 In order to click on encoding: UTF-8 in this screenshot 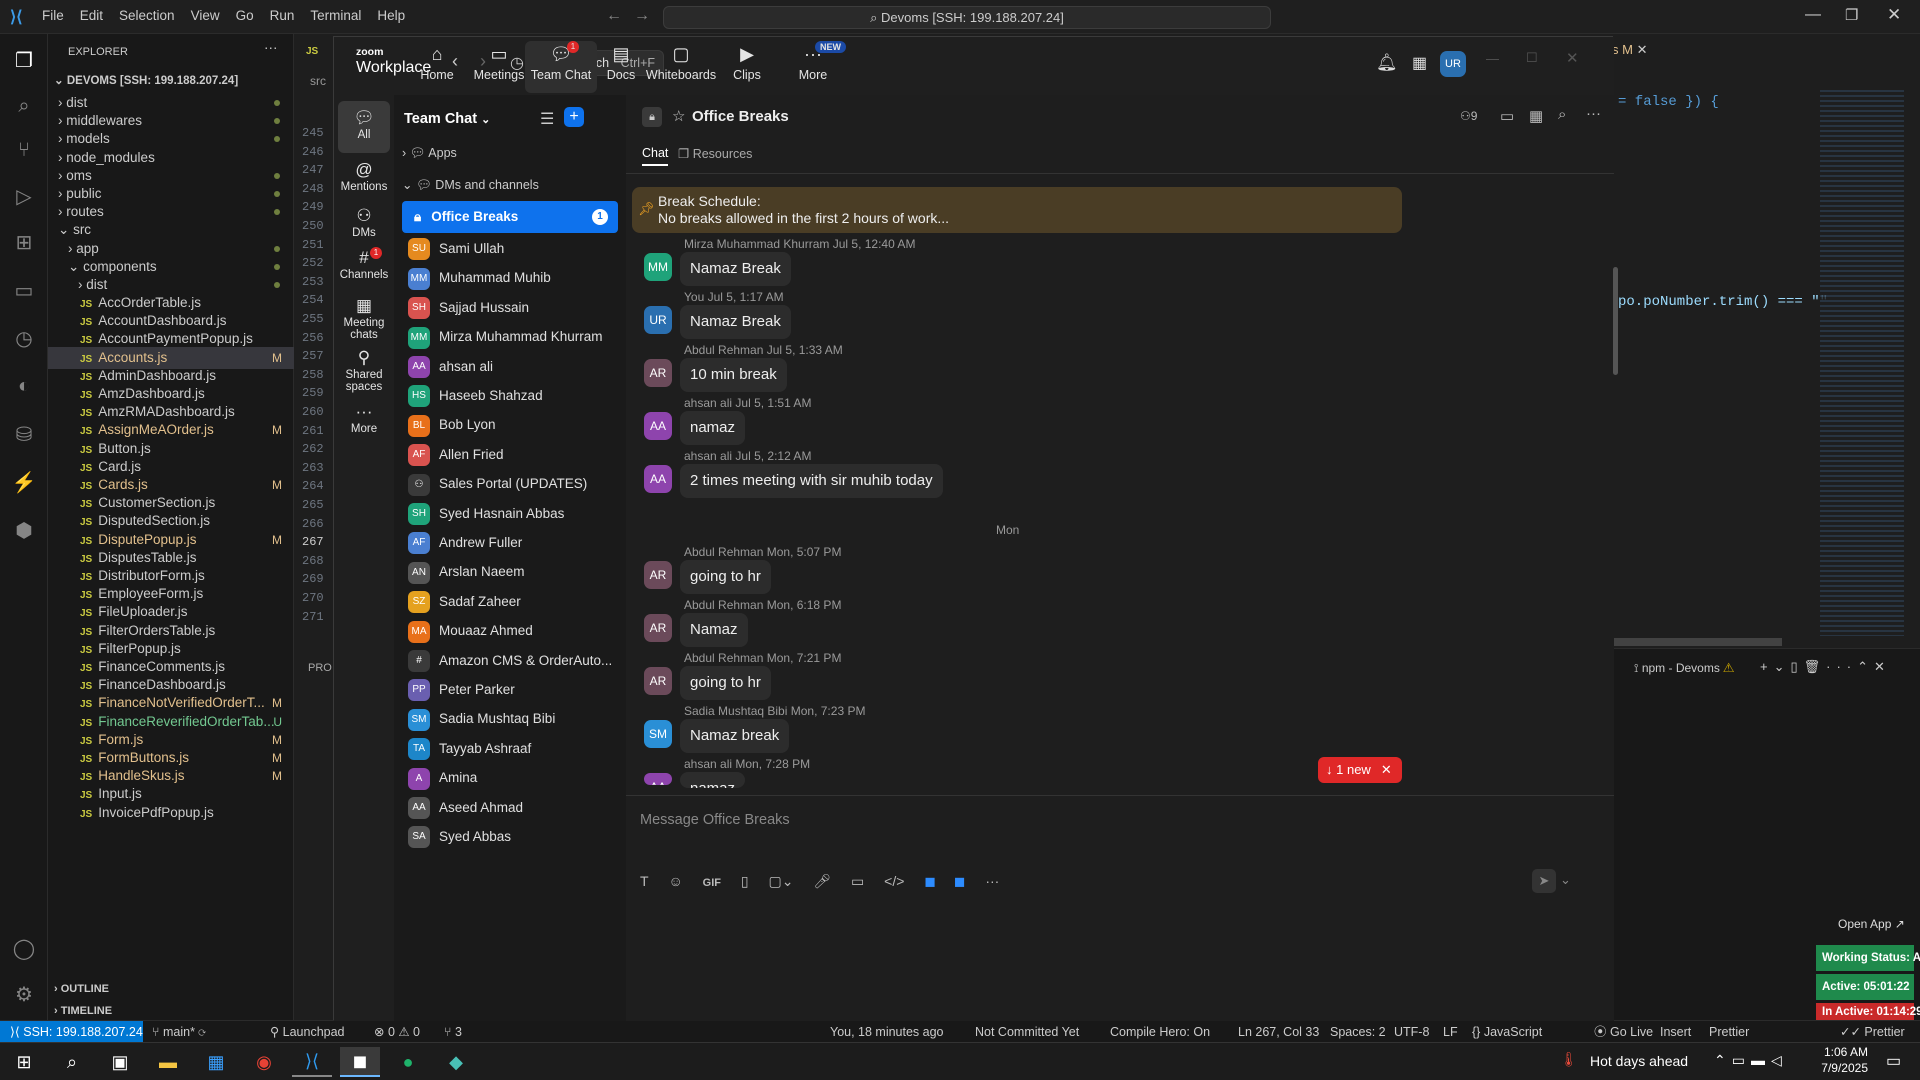, I will do `click(1411, 1032)`.